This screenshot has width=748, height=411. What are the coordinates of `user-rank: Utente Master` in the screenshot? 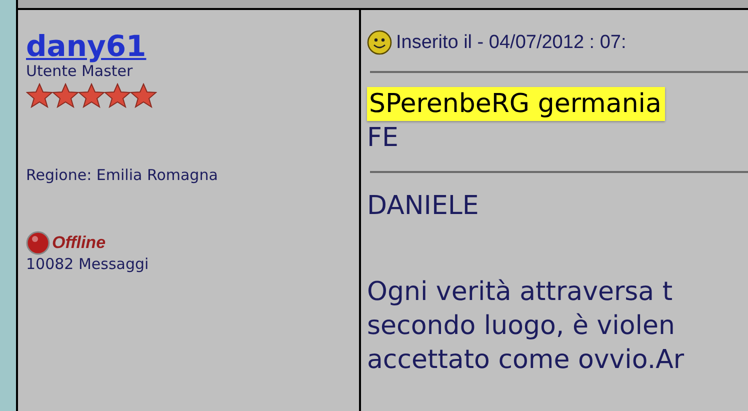 It's located at (79, 71).